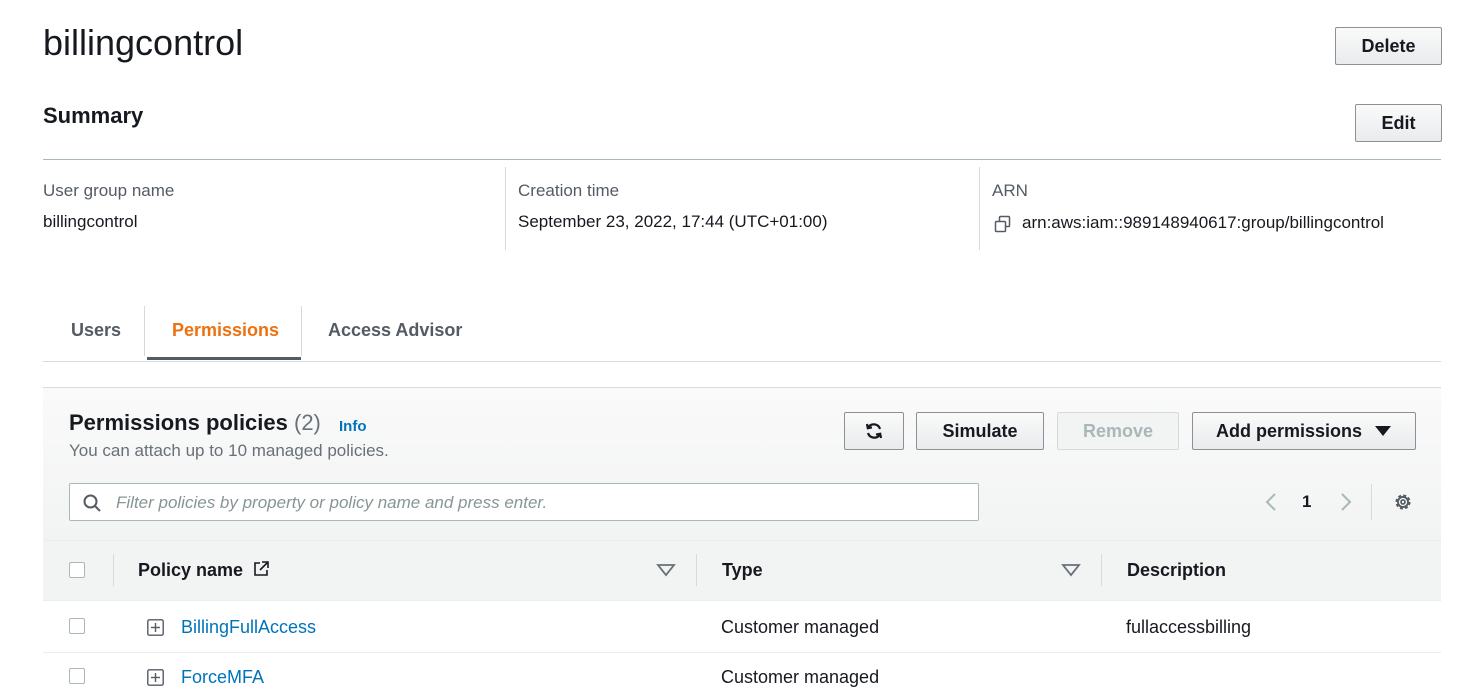  Describe the element at coordinates (222, 677) in the screenshot. I see `policy-name-link: ForceMFA` at that location.